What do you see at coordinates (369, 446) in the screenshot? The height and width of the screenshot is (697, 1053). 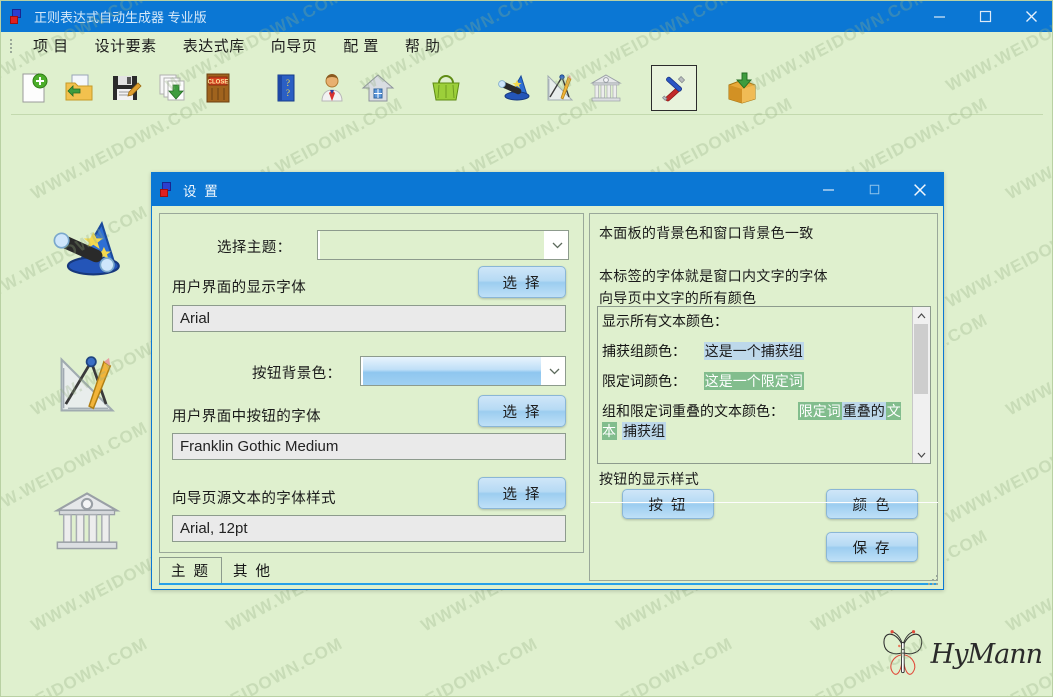 I see `button-font-value: Franklin Gothic Medium` at bounding box center [369, 446].